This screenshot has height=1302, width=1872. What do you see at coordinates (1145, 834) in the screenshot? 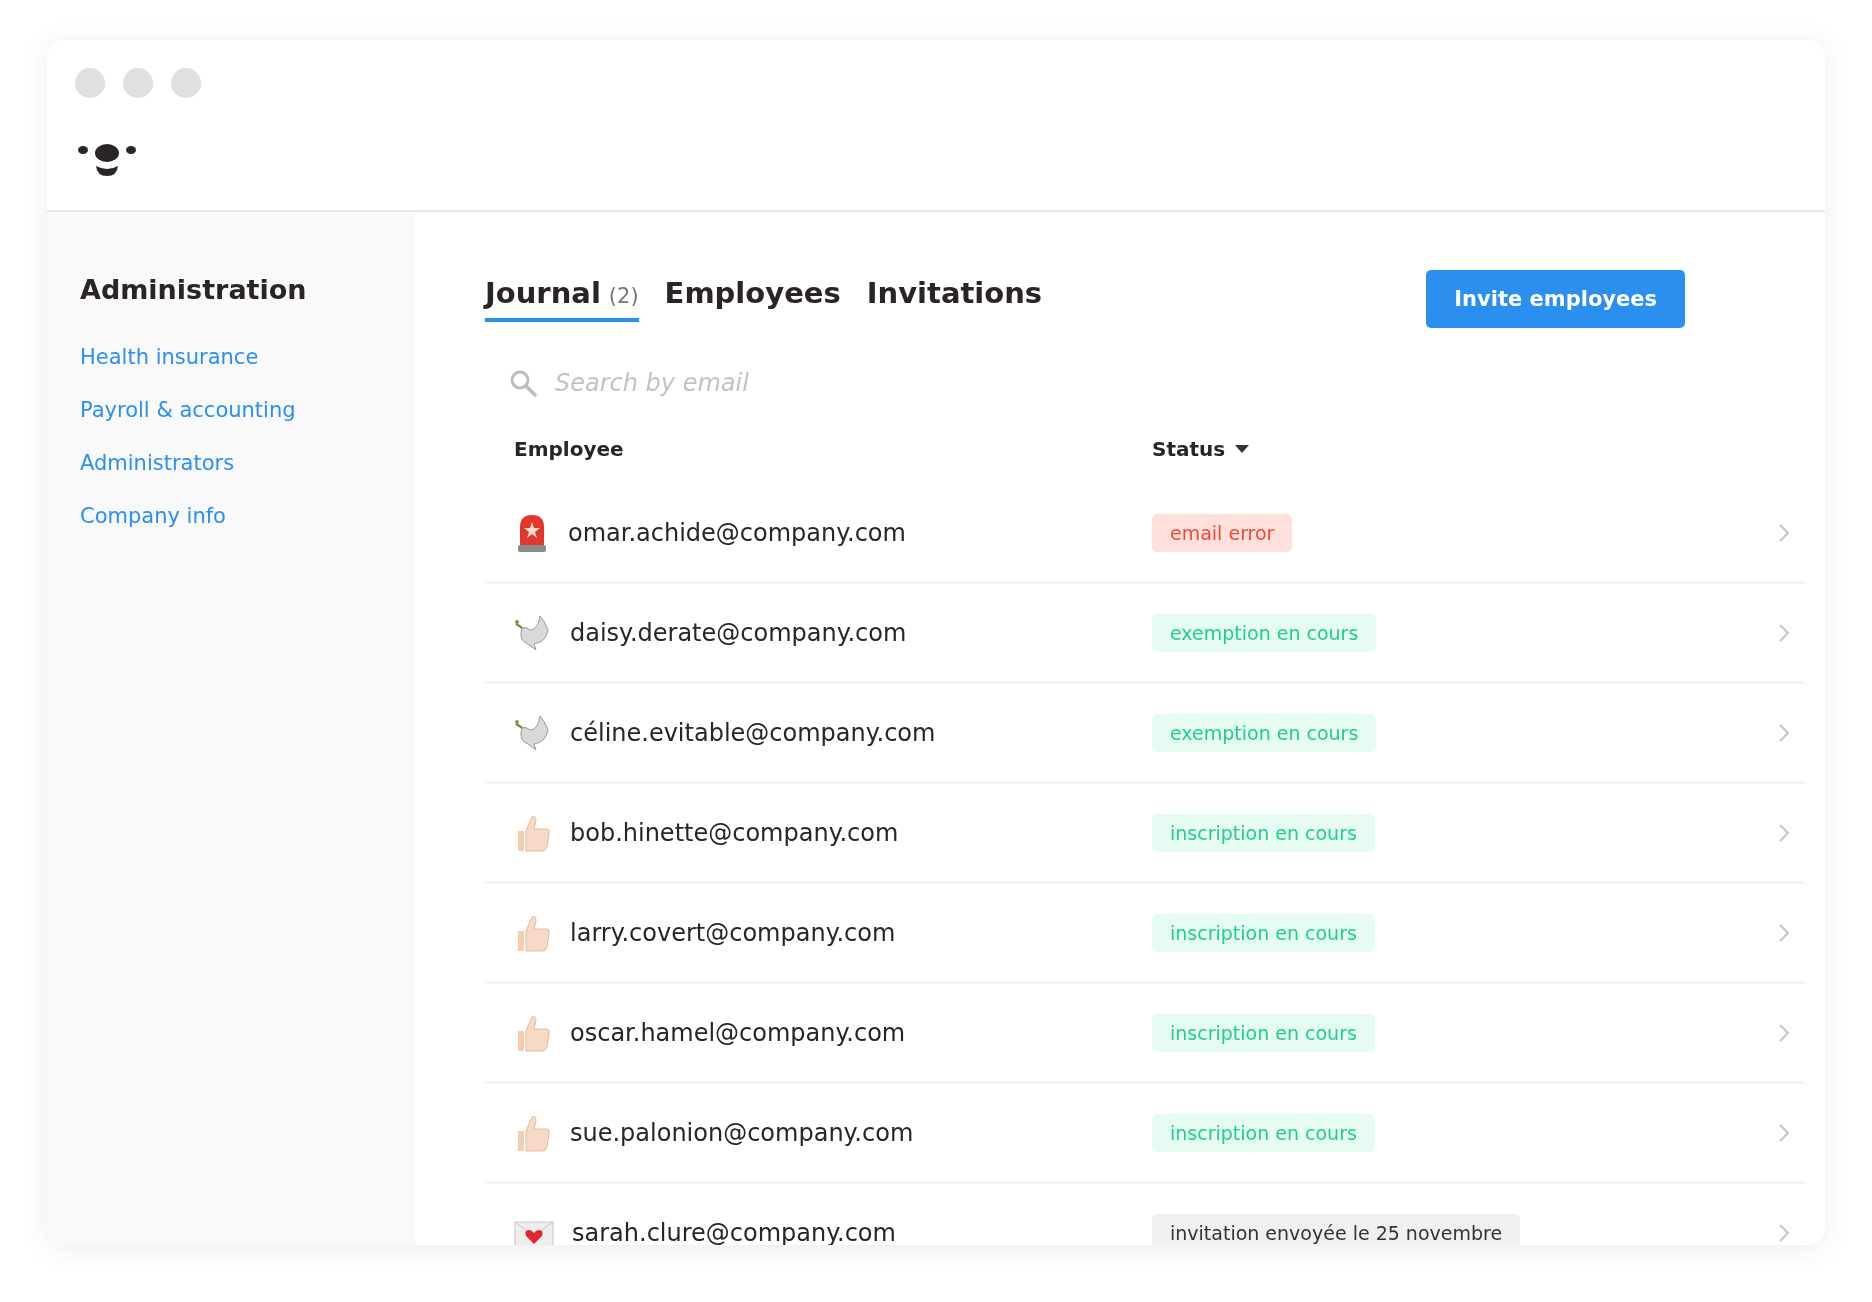
I see `table-row: bob.hinette@company.com inscription en cours` at bounding box center [1145, 834].